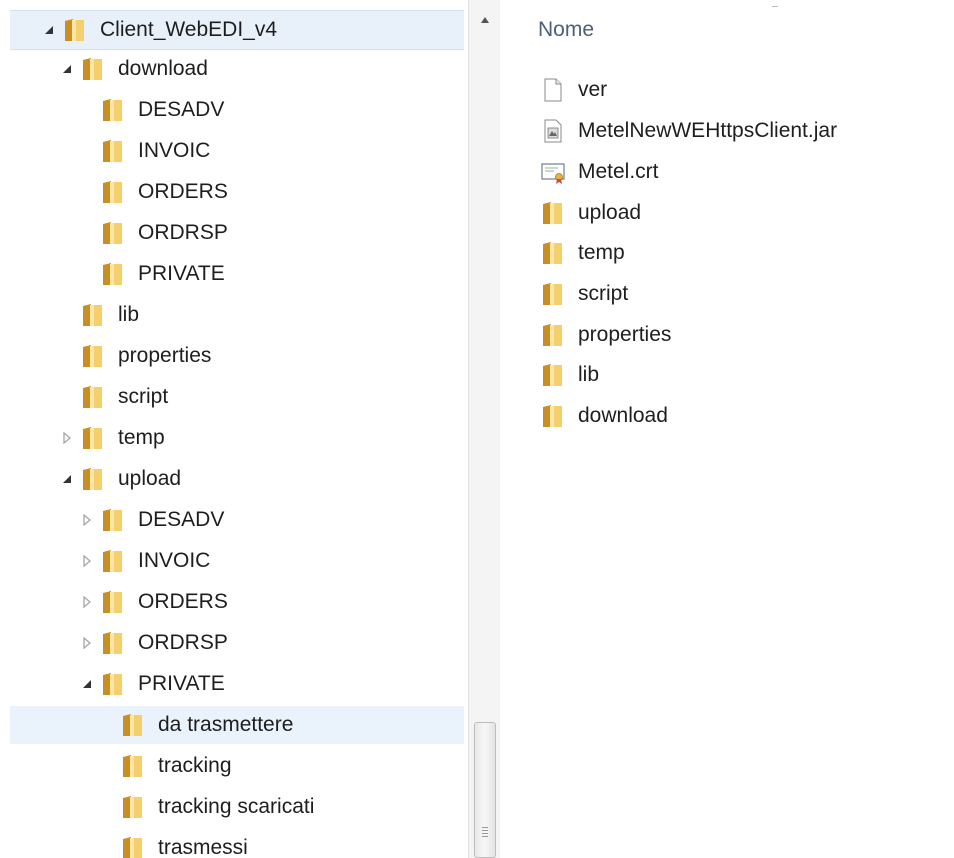 The image size is (954, 858). I want to click on tree-item-trasmessi: trasmessi, so click(237, 843).